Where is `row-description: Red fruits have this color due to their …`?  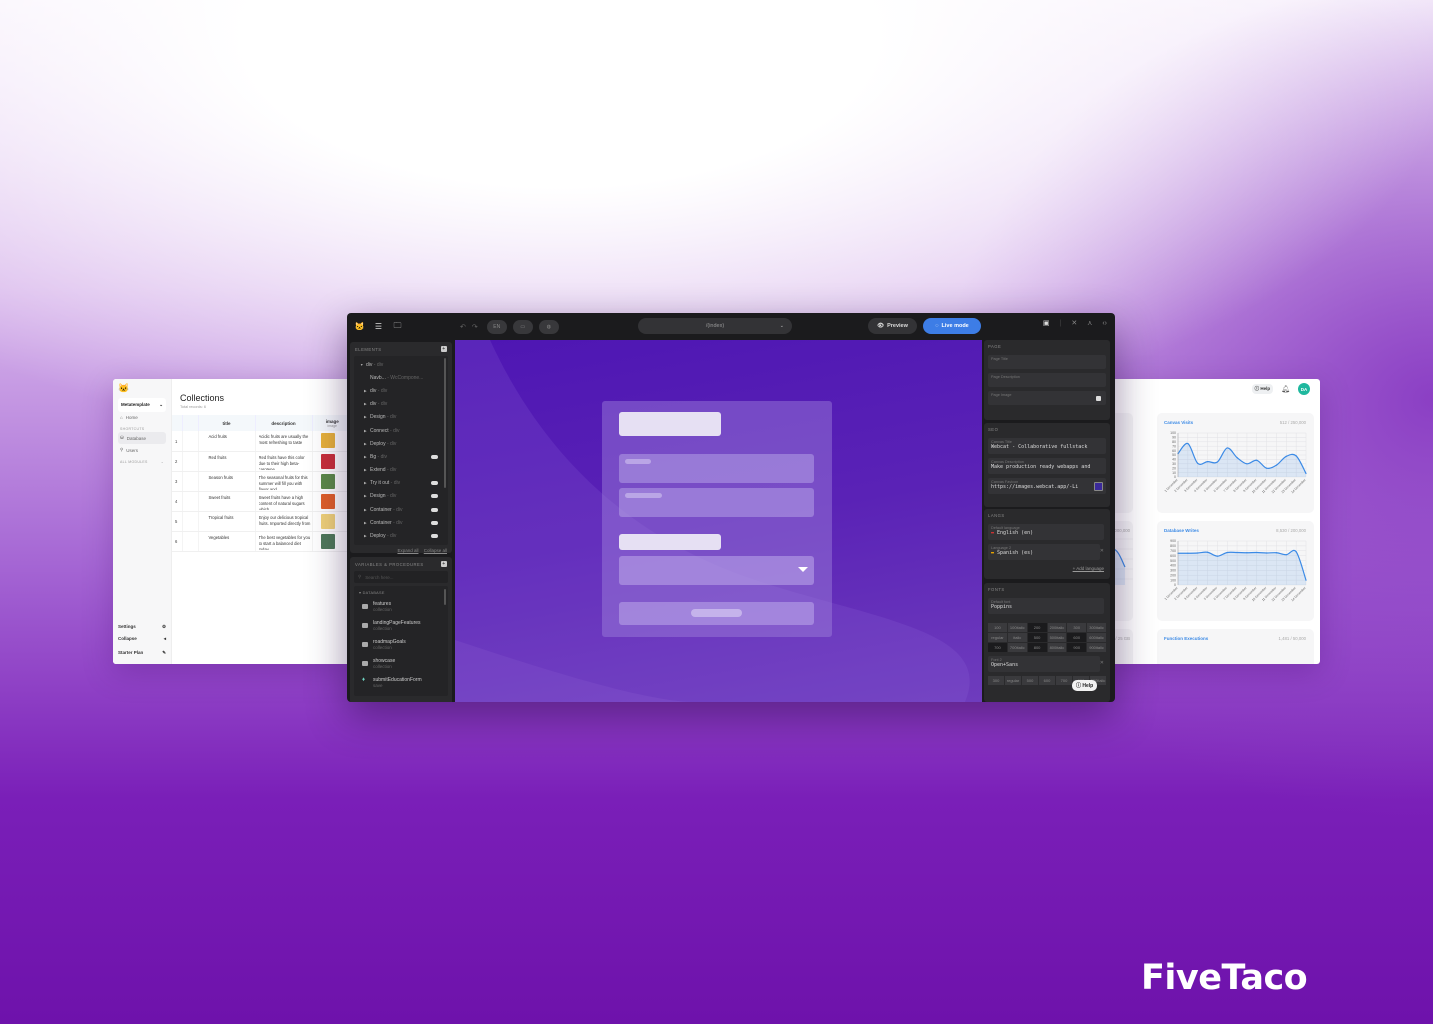
row-description: Red fruits have this color due to their … is located at coordinates (284, 461).